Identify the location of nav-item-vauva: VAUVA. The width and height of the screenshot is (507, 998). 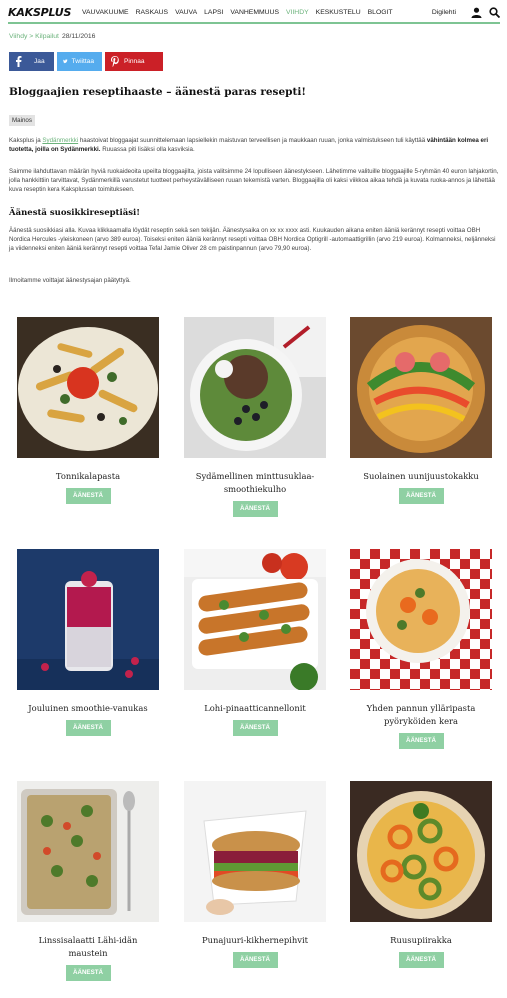
(186, 12).